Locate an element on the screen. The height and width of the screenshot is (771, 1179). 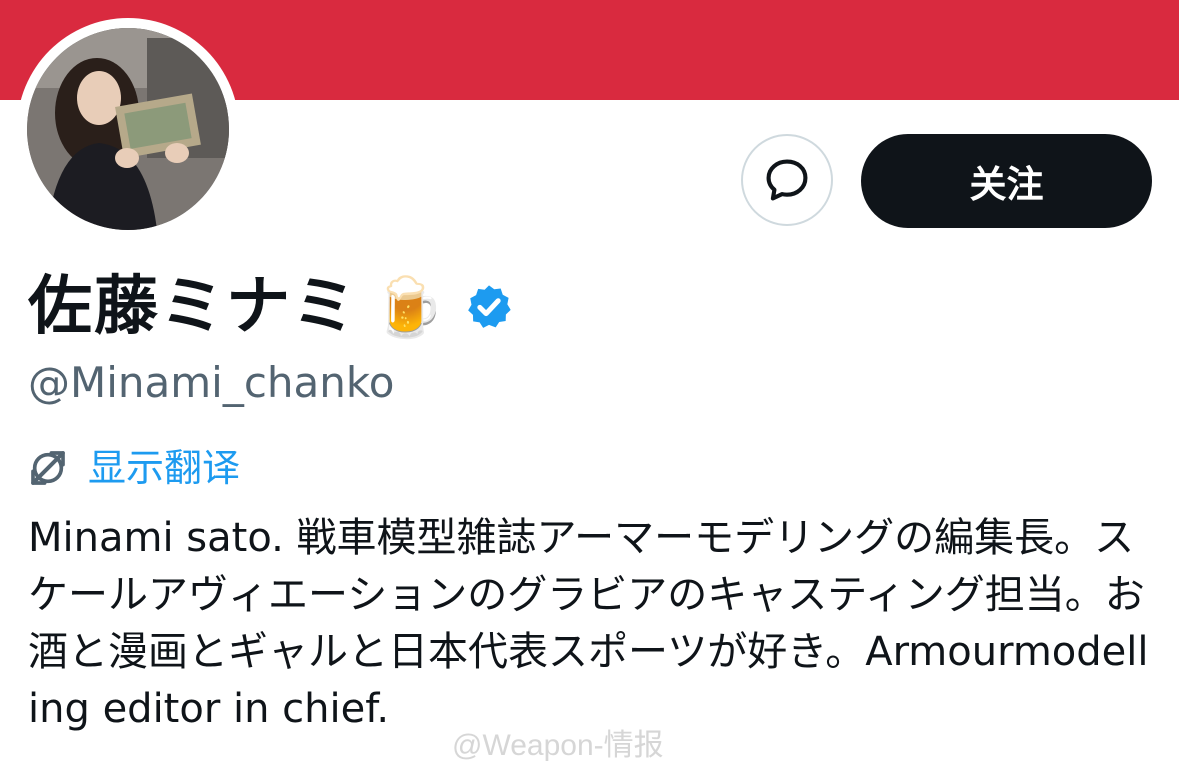
avatar-photo is located at coordinates (128, 129).